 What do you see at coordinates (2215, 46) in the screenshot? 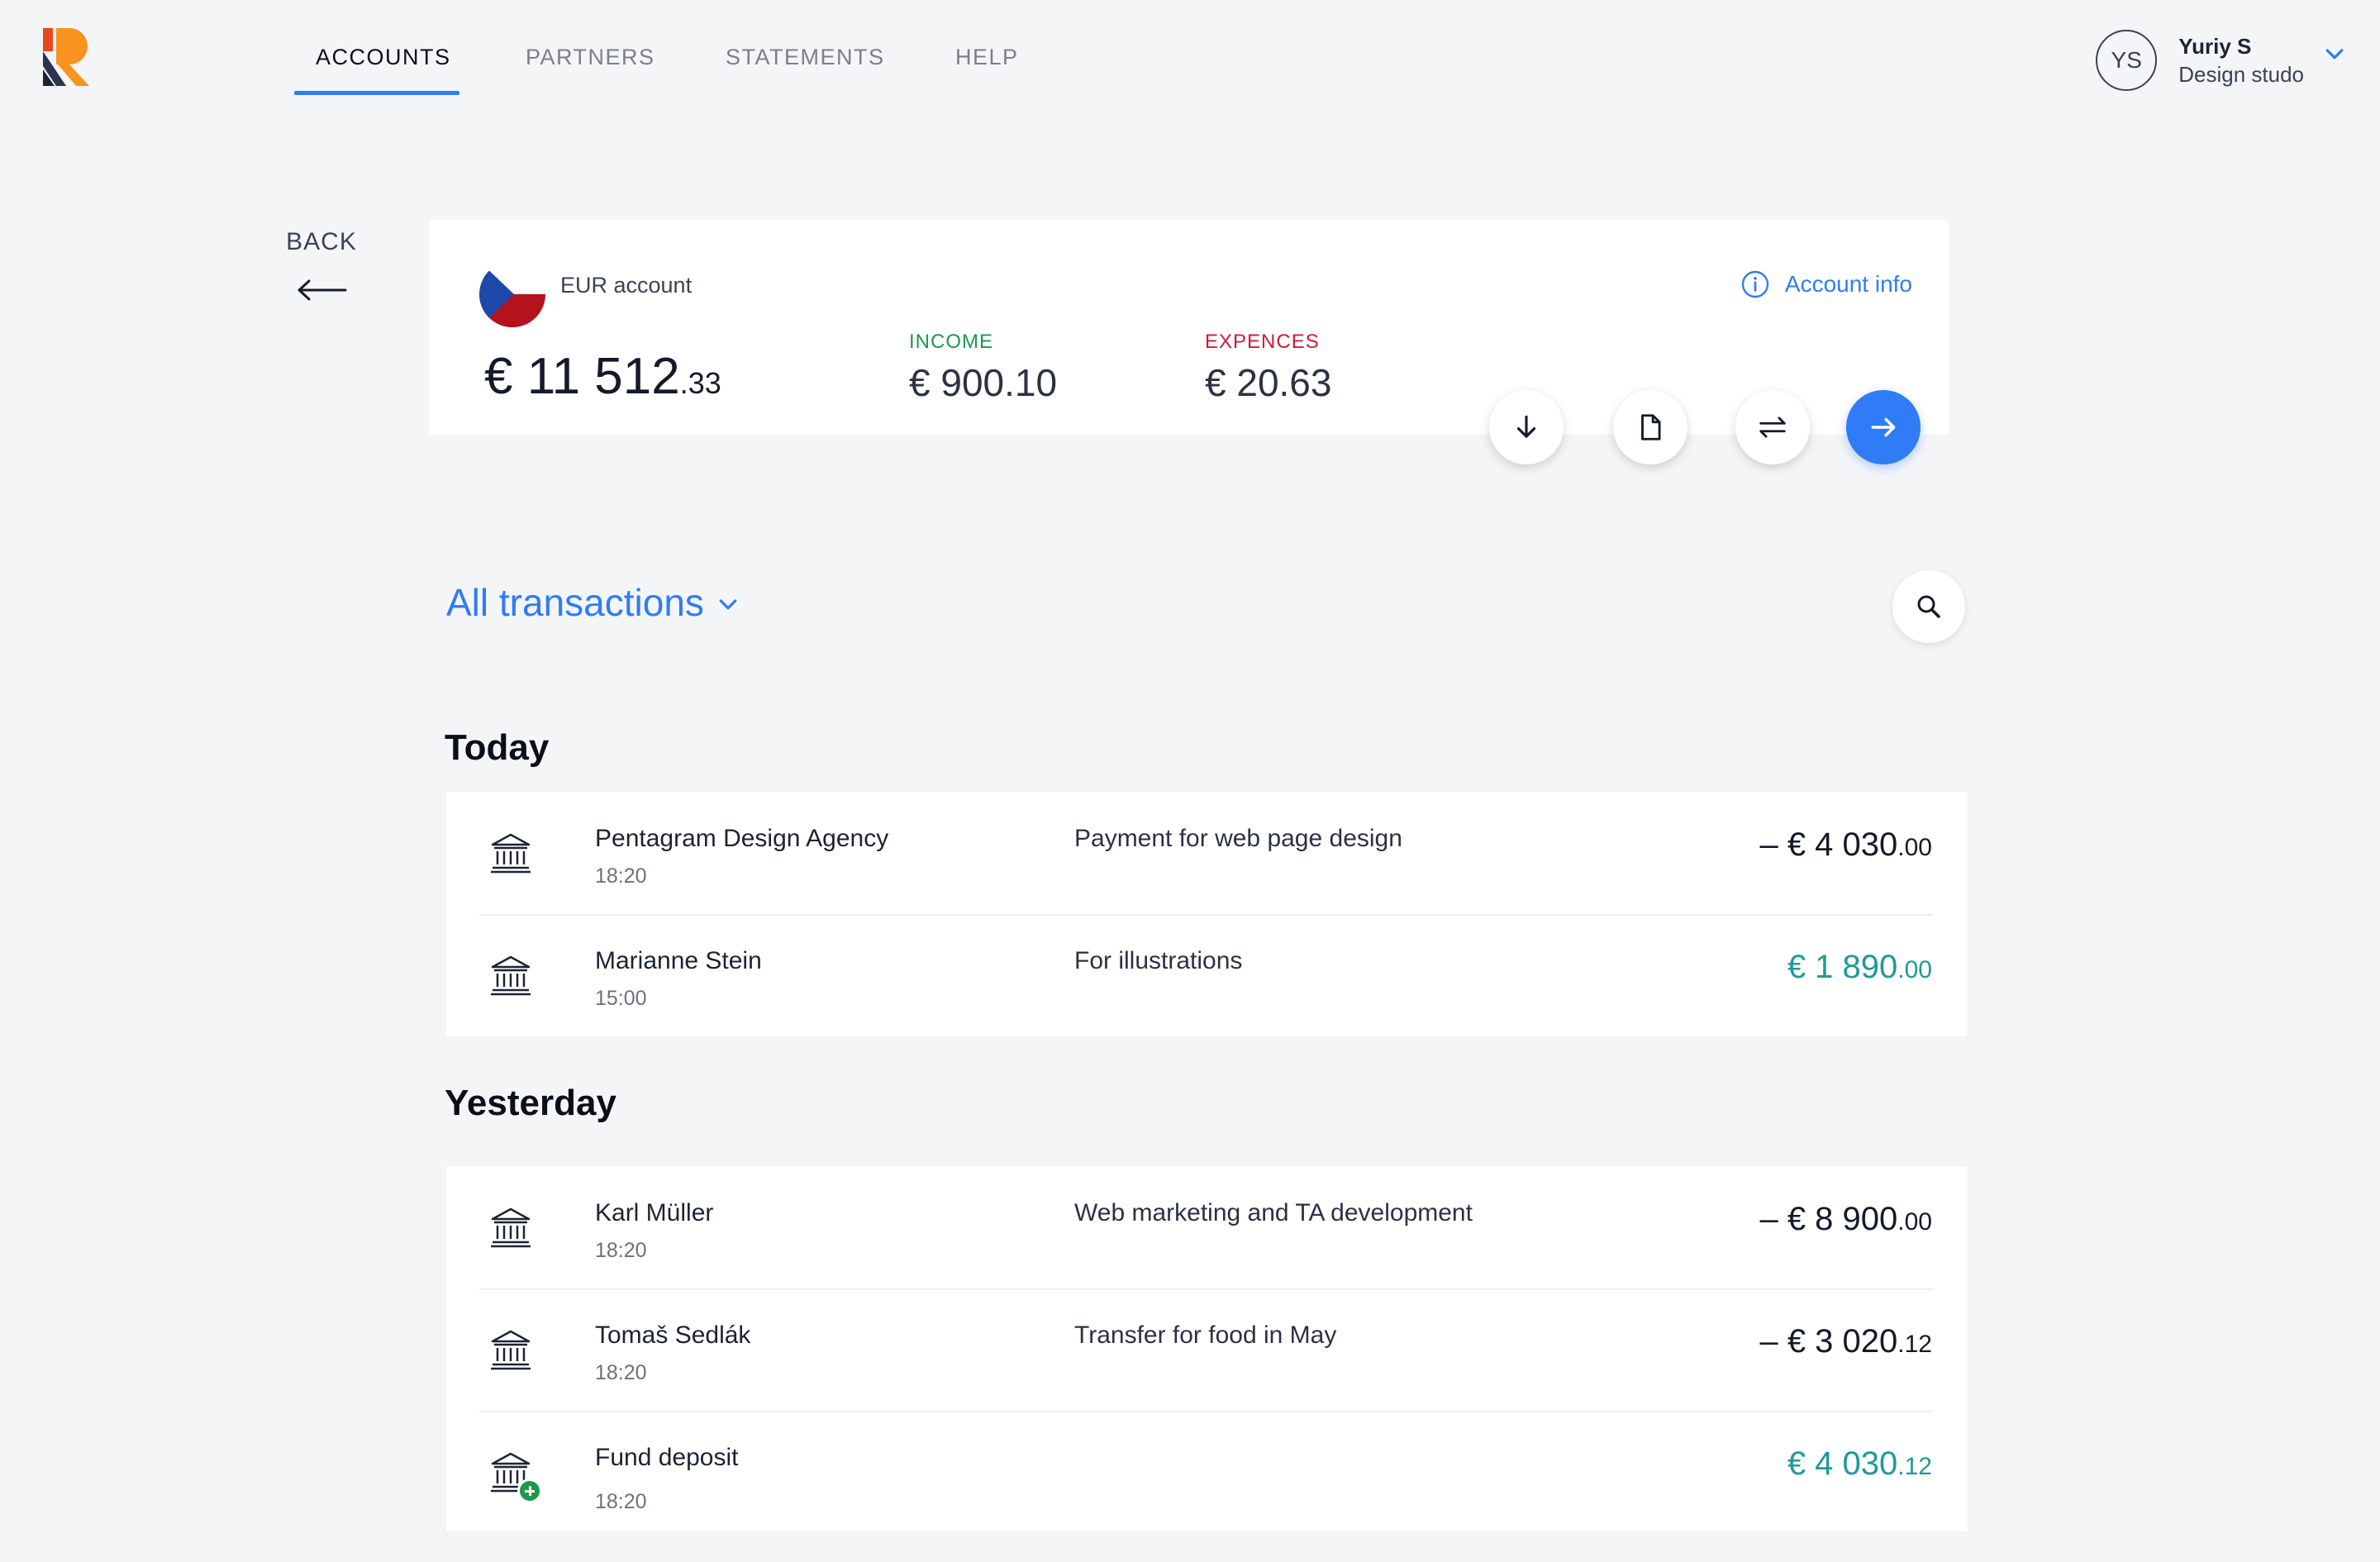
I see `user-name: Yuriy S` at bounding box center [2215, 46].